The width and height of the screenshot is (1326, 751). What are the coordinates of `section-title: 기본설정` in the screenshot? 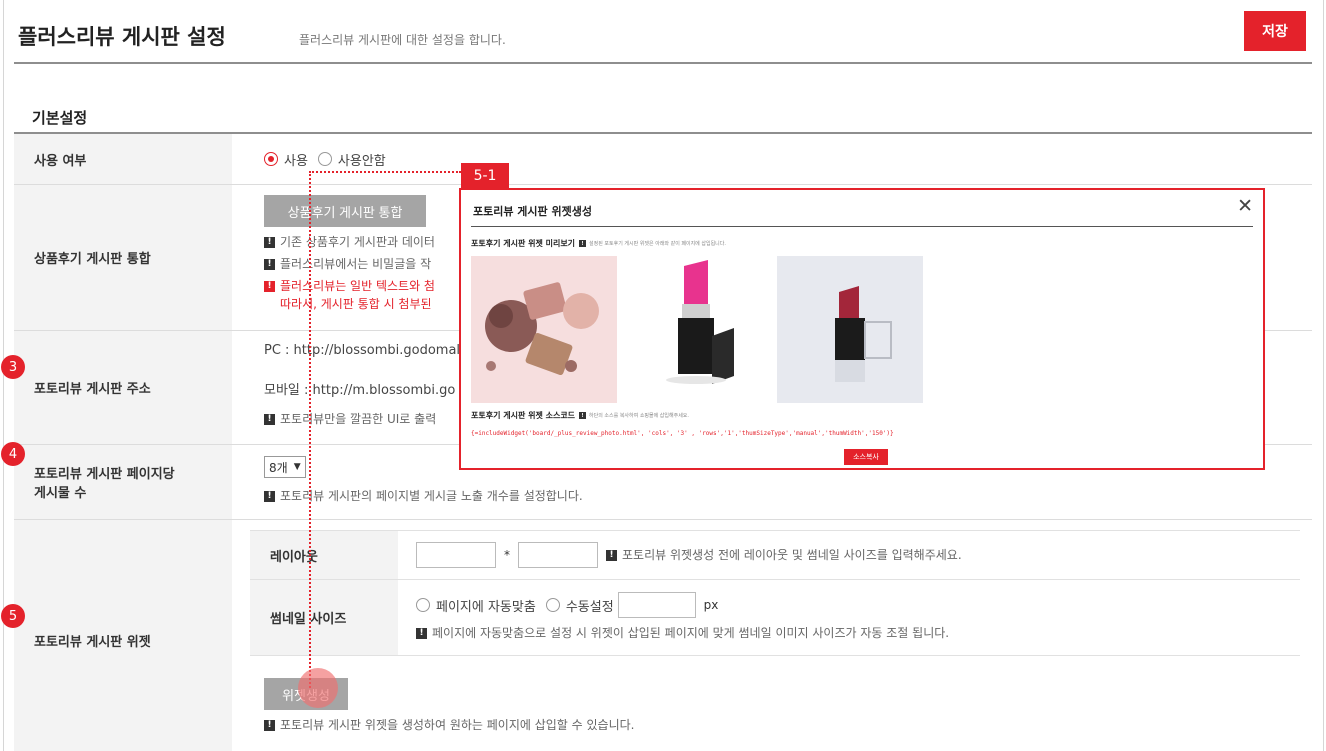 It's located at (60, 118).